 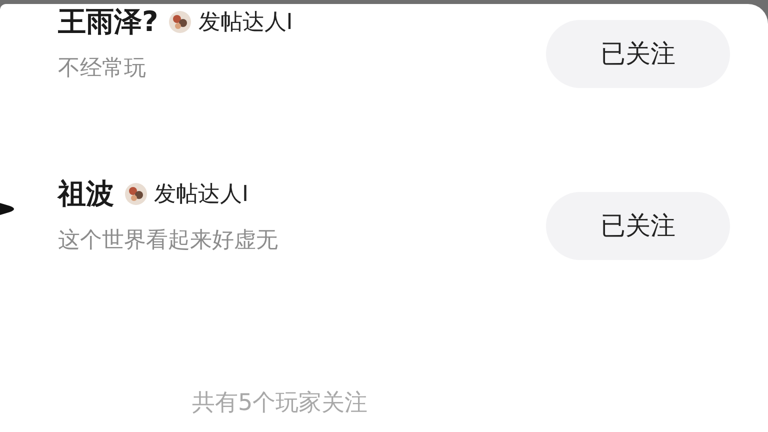 What do you see at coordinates (86, 194) in the screenshot?
I see `user-name: 祖波` at bounding box center [86, 194].